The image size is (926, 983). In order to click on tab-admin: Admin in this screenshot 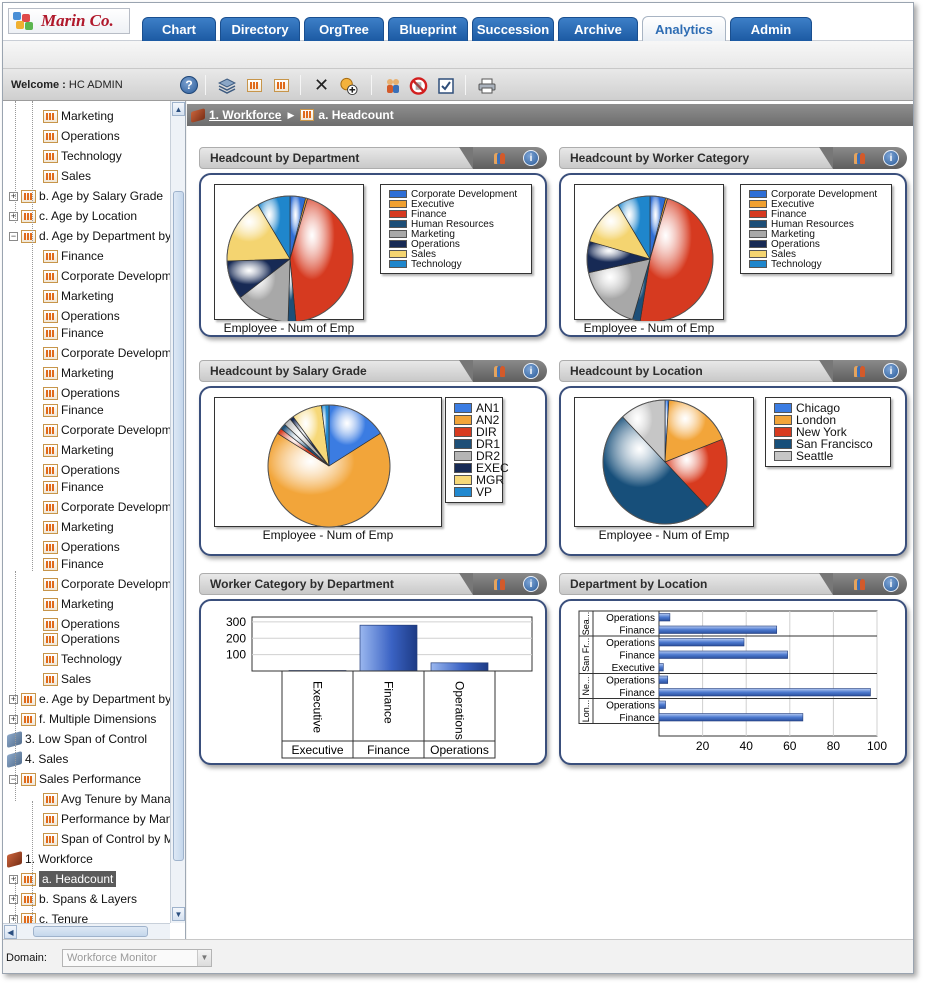, I will do `click(771, 29)`.